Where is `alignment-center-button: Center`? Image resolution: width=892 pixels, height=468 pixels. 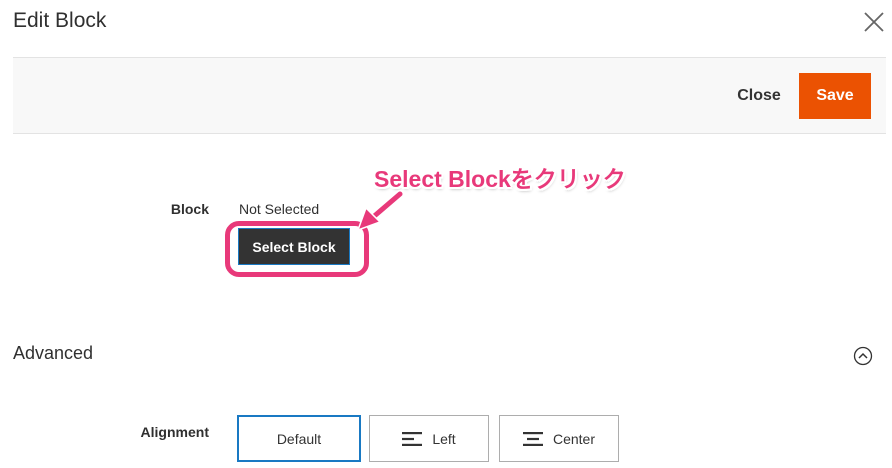
alignment-center-button: Center is located at coordinates (559, 438).